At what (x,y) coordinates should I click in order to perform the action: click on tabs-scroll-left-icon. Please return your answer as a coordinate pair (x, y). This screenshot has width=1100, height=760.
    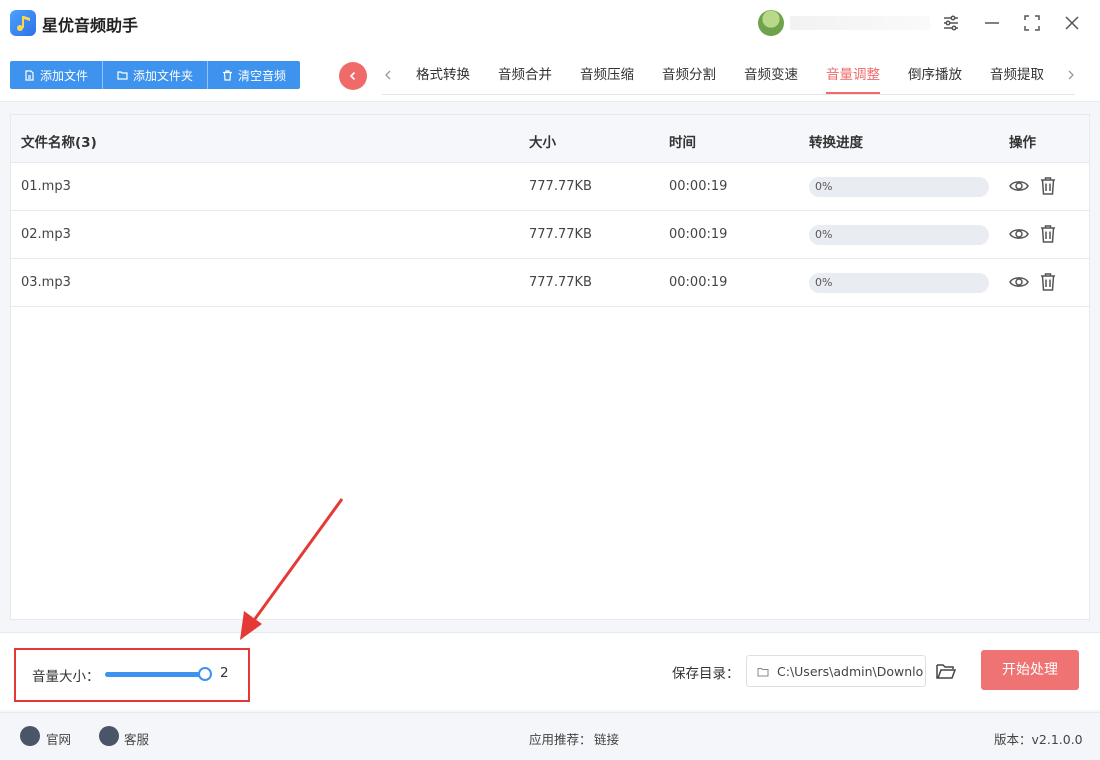
    Looking at the image, I should click on (388, 75).